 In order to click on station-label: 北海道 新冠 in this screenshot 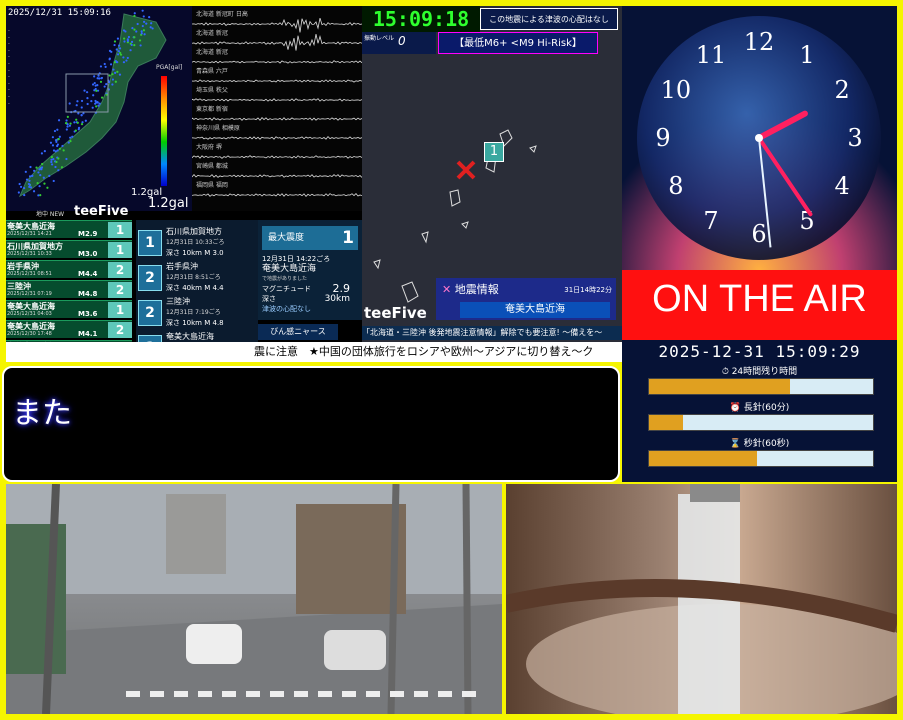, I will do `click(212, 33)`.